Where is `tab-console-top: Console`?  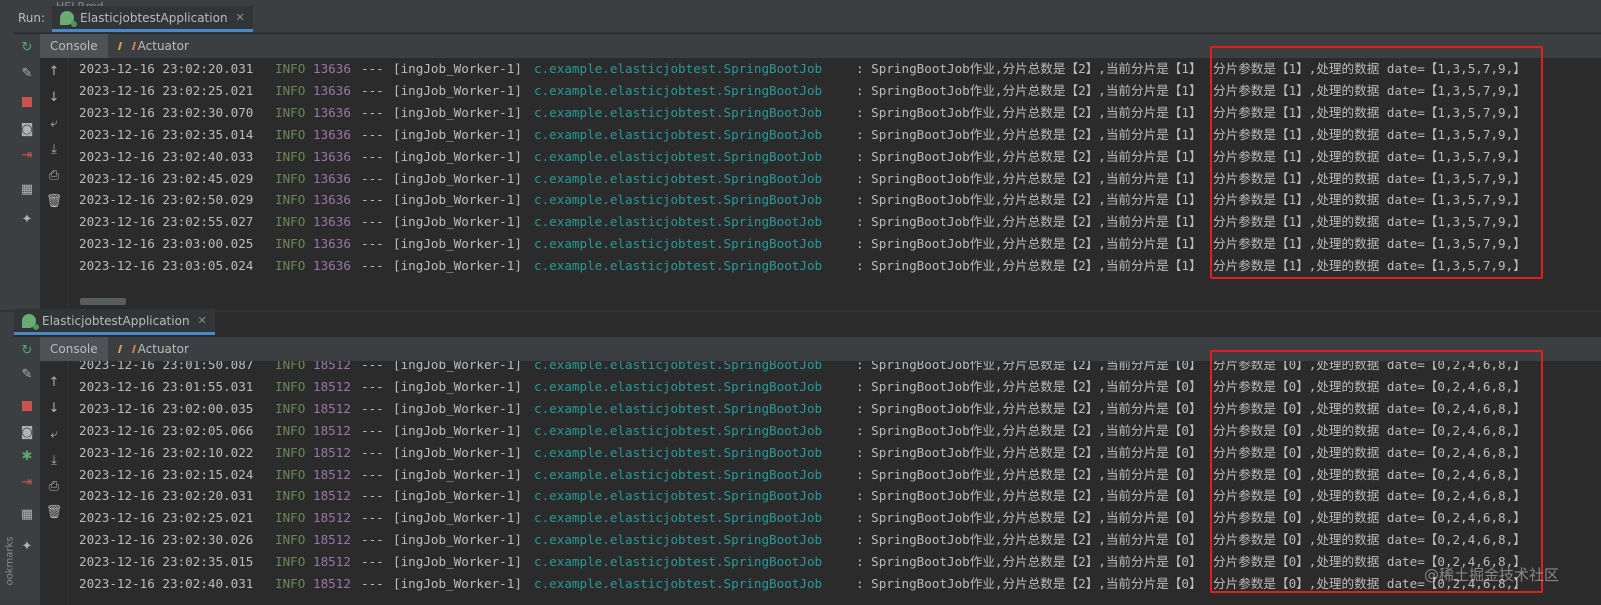
tab-console-top: Console is located at coordinates (74, 46).